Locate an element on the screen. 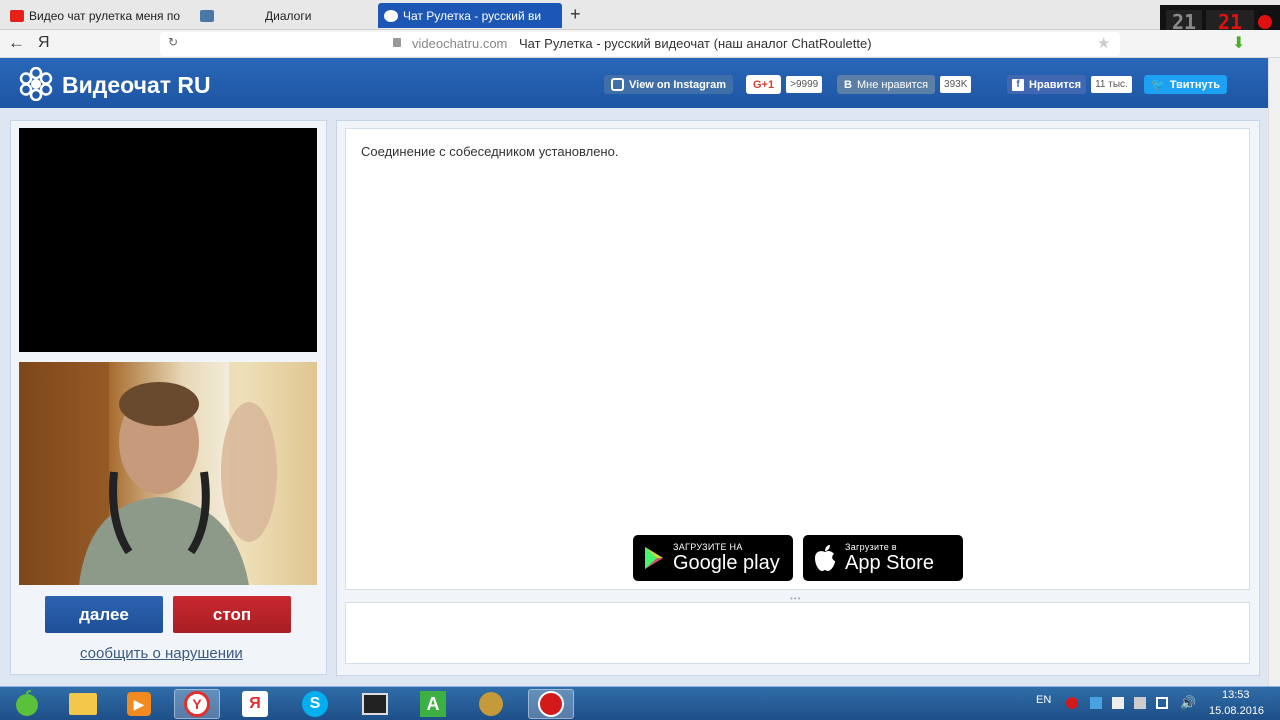 This screenshot has height=720, width=1280. green-a-icon: A is located at coordinates (433, 704).